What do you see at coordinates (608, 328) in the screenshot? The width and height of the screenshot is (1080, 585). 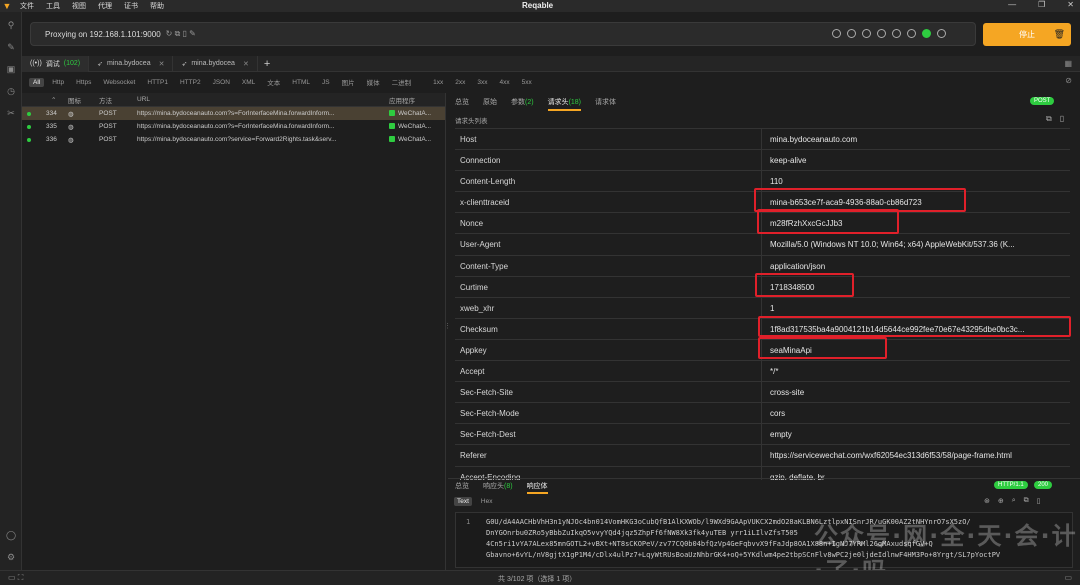 I see `header-key: Checksum` at bounding box center [608, 328].